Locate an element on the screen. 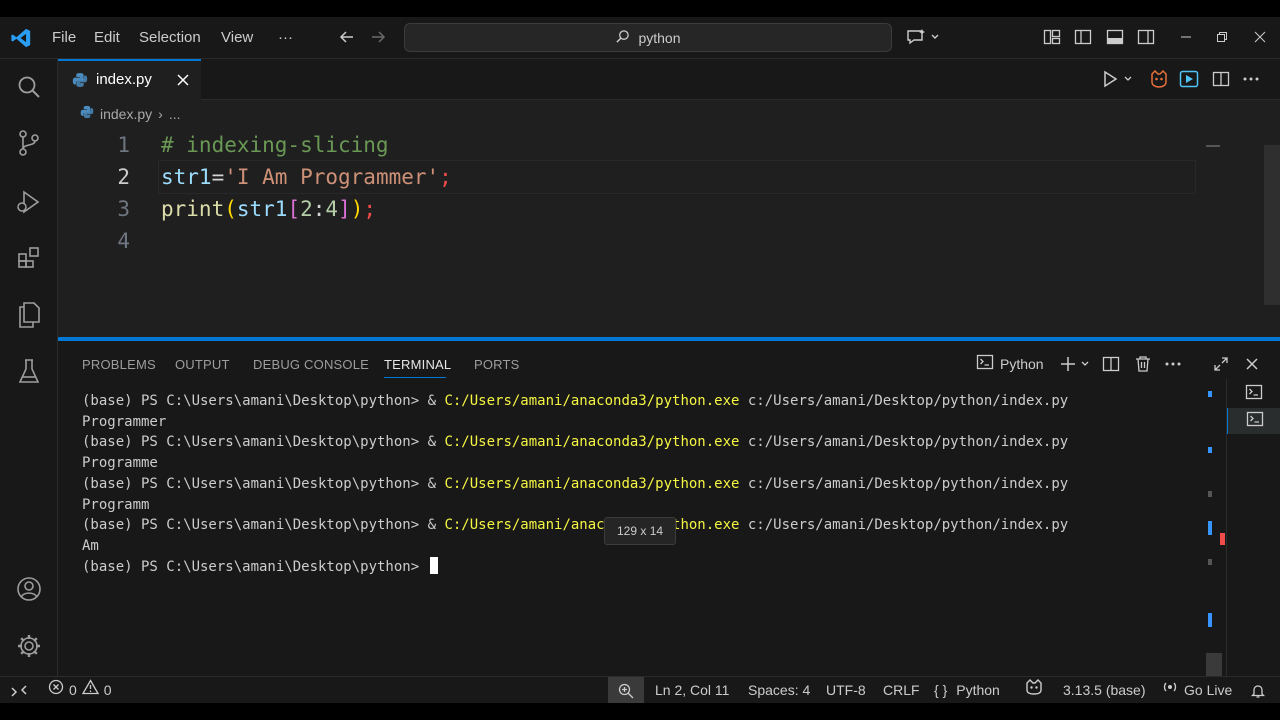 This screenshot has height=720, width=1280. remote-icon is located at coordinates (19, 690).